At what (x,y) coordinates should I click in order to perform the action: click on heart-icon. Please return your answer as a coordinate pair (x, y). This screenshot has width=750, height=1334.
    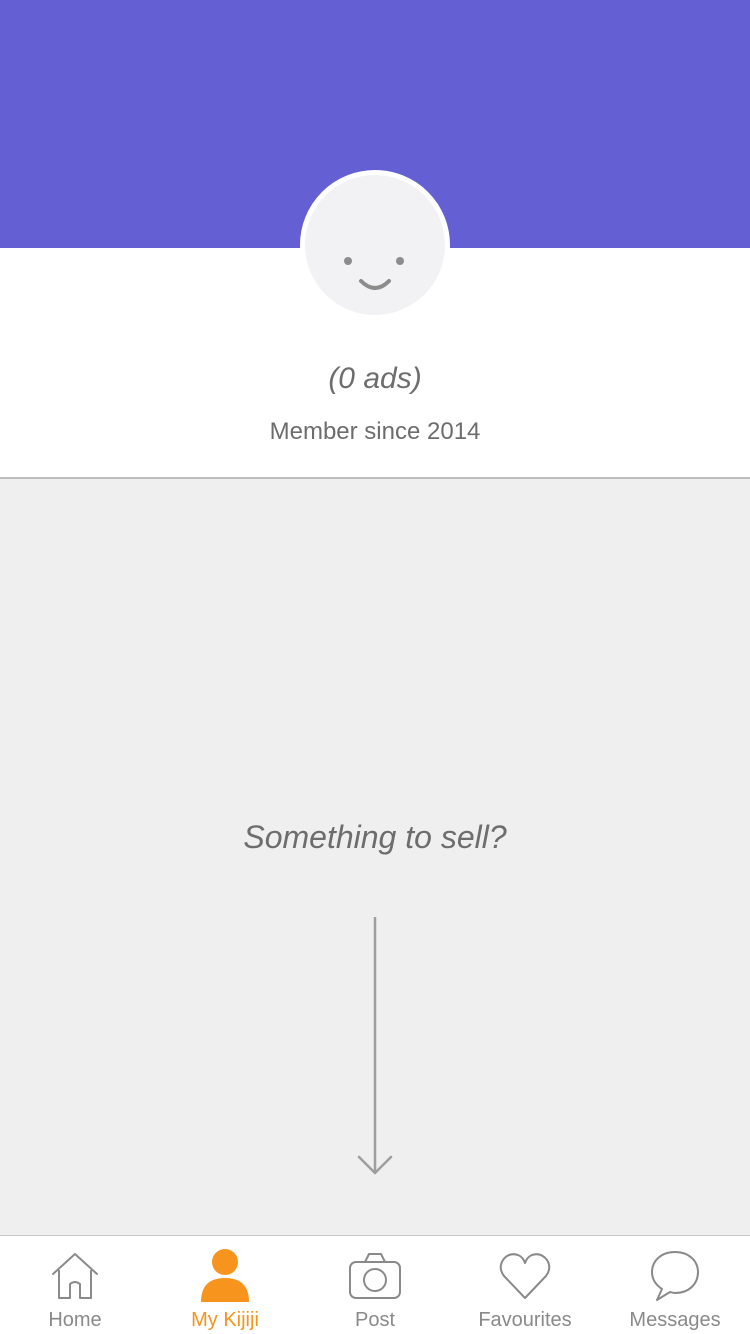
    Looking at the image, I should click on (525, 1276).